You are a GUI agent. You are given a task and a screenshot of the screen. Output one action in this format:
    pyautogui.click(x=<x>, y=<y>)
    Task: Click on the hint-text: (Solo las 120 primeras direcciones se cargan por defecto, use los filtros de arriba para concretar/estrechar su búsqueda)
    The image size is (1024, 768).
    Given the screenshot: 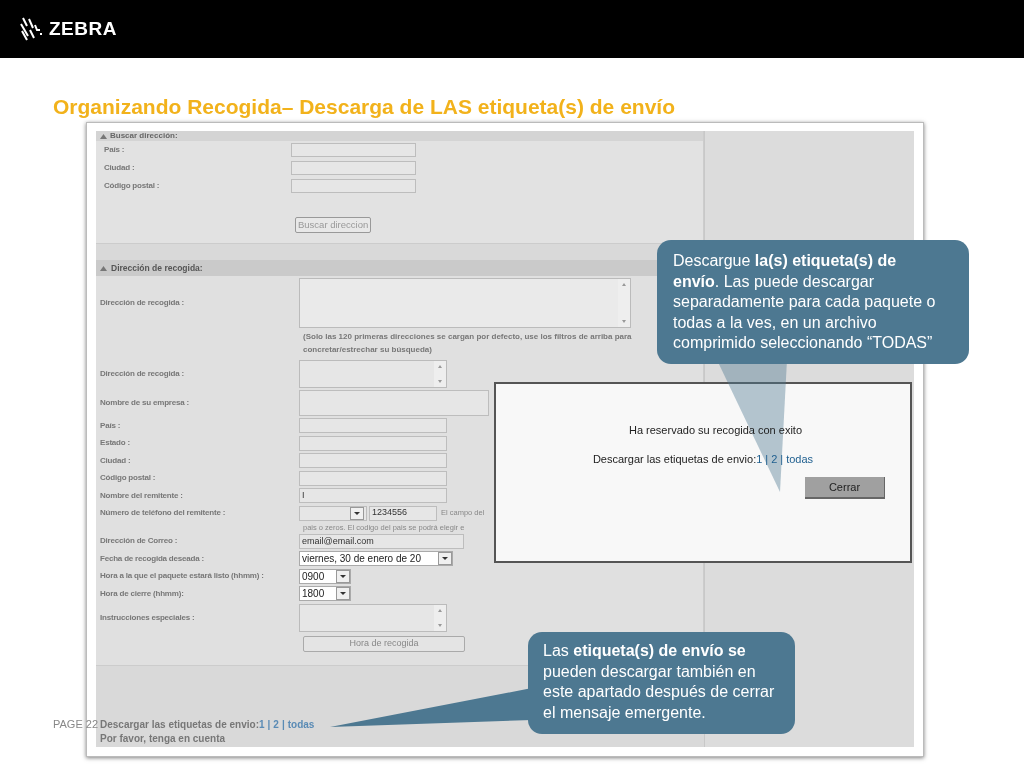 What is the action you would take?
    pyautogui.click(x=468, y=343)
    